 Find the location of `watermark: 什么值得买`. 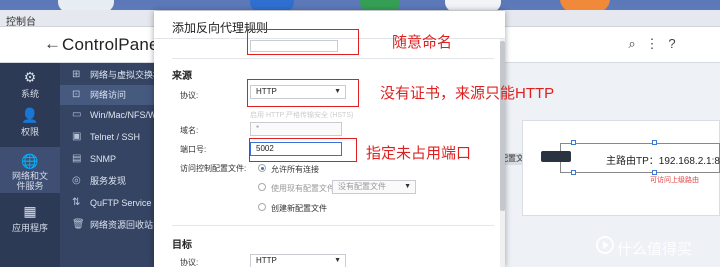

watermark: 什么值得买 is located at coordinates (655, 249).